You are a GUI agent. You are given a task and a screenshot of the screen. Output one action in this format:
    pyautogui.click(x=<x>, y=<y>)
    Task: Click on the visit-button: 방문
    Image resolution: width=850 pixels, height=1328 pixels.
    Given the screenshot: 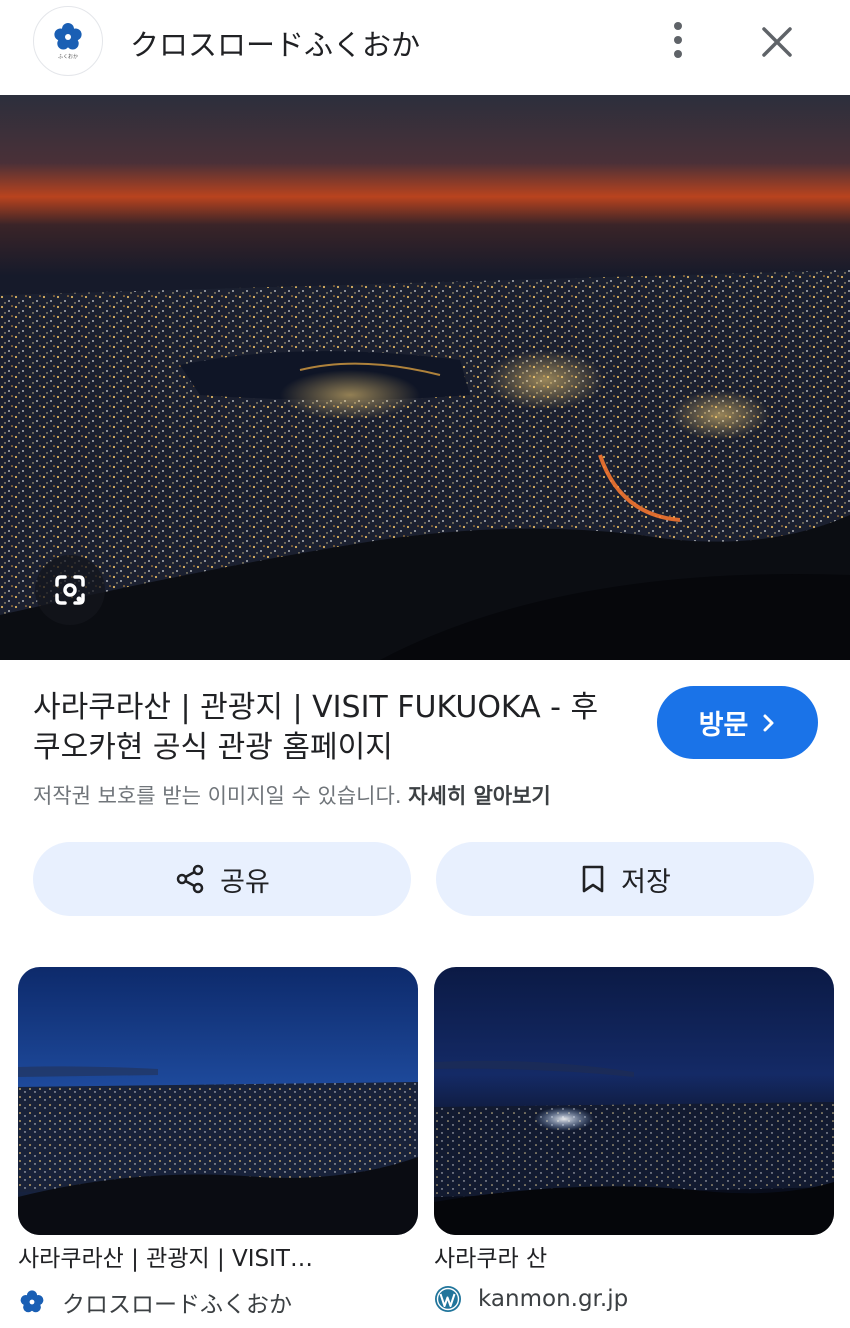 What is the action you would take?
    pyautogui.click(x=737, y=722)
    